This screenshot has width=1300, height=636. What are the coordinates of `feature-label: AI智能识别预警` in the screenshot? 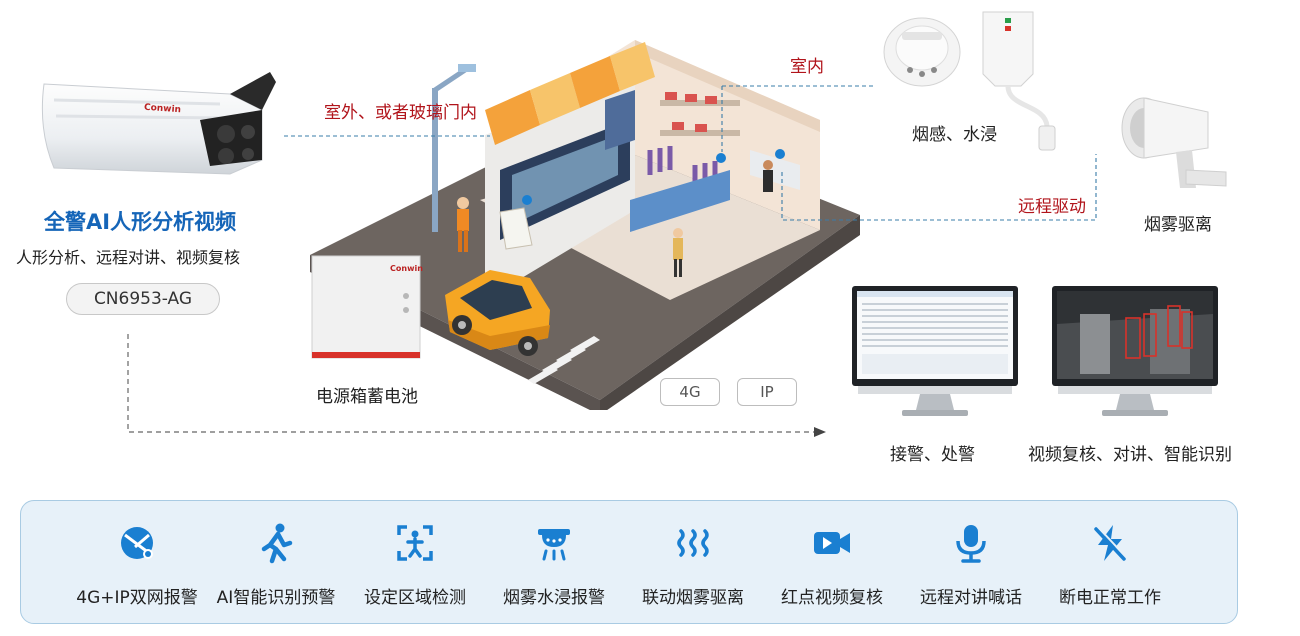 It's located at (276, 598).